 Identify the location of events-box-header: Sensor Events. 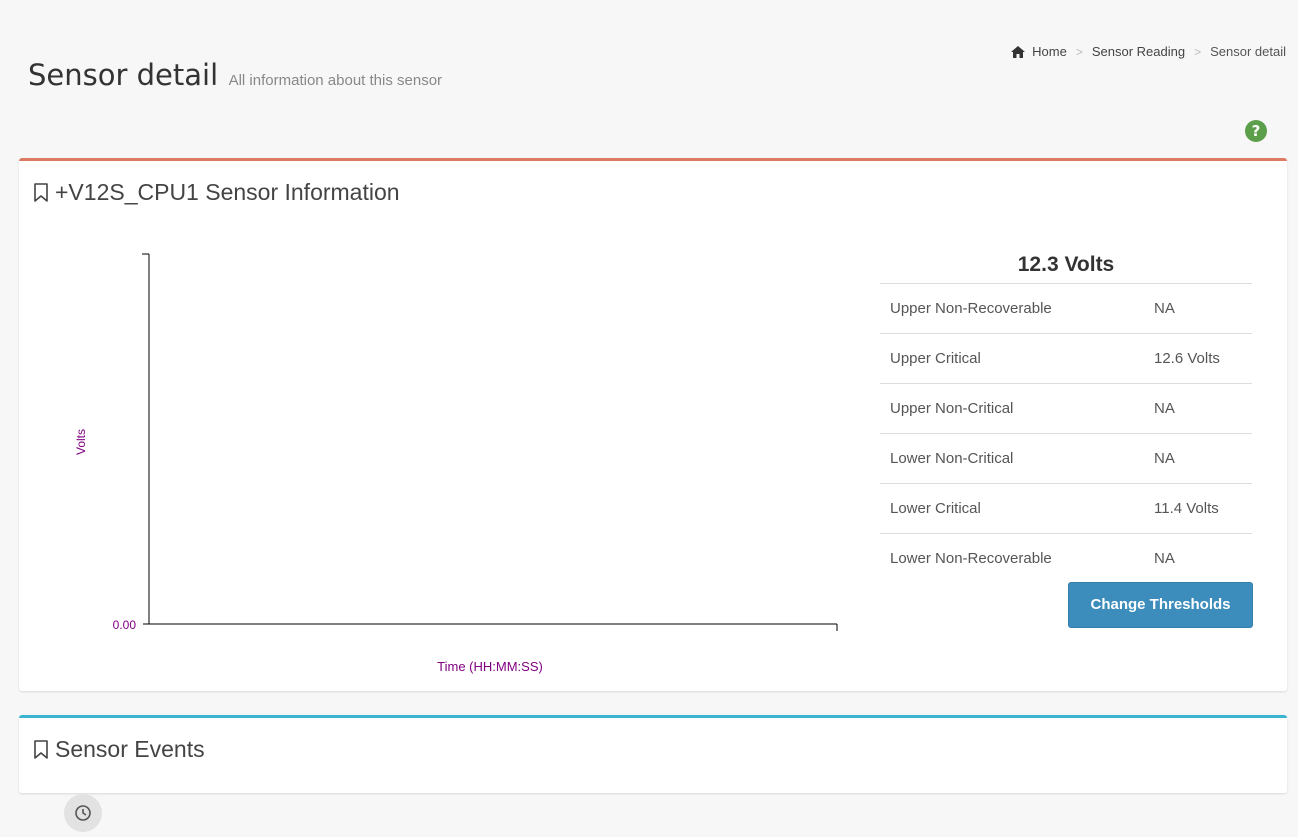
(119, 749).